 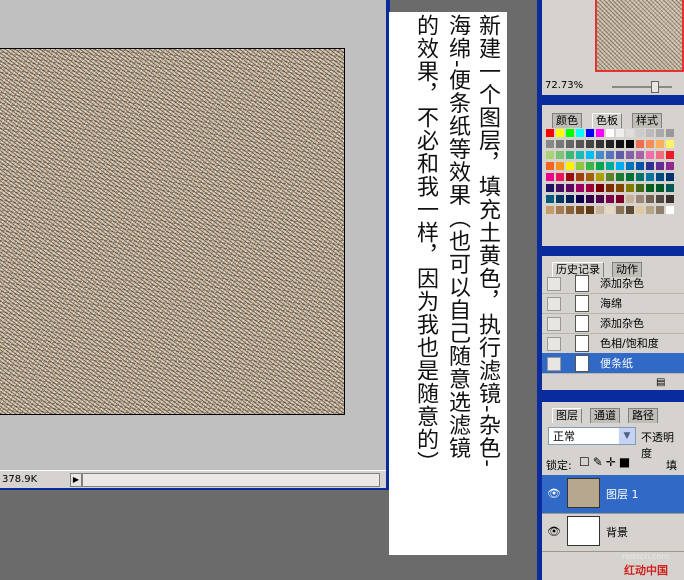 I want to click on tab-color: 颜色, so click(x=567, y=120).